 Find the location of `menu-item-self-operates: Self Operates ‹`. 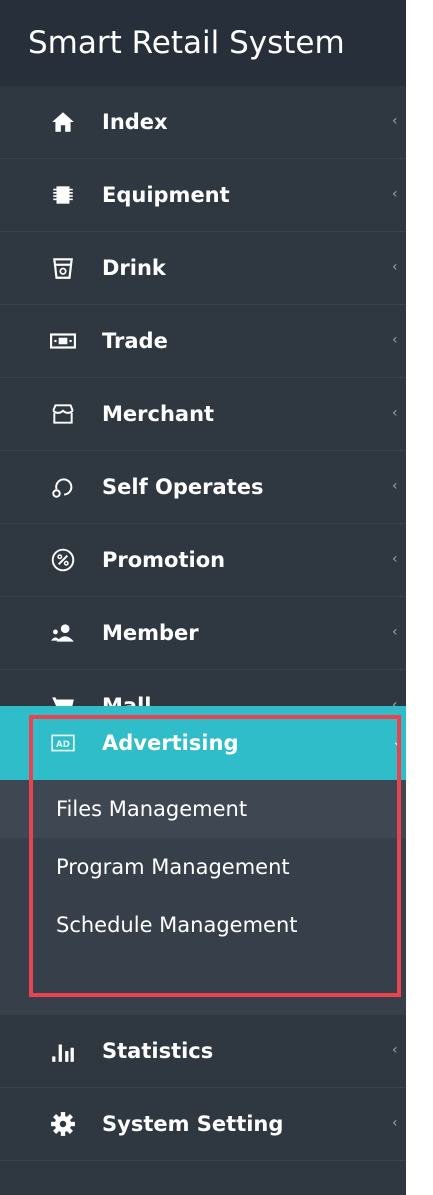

menu-item-self-operates: Self Operates ‹ is located at coordinates (203, 487).